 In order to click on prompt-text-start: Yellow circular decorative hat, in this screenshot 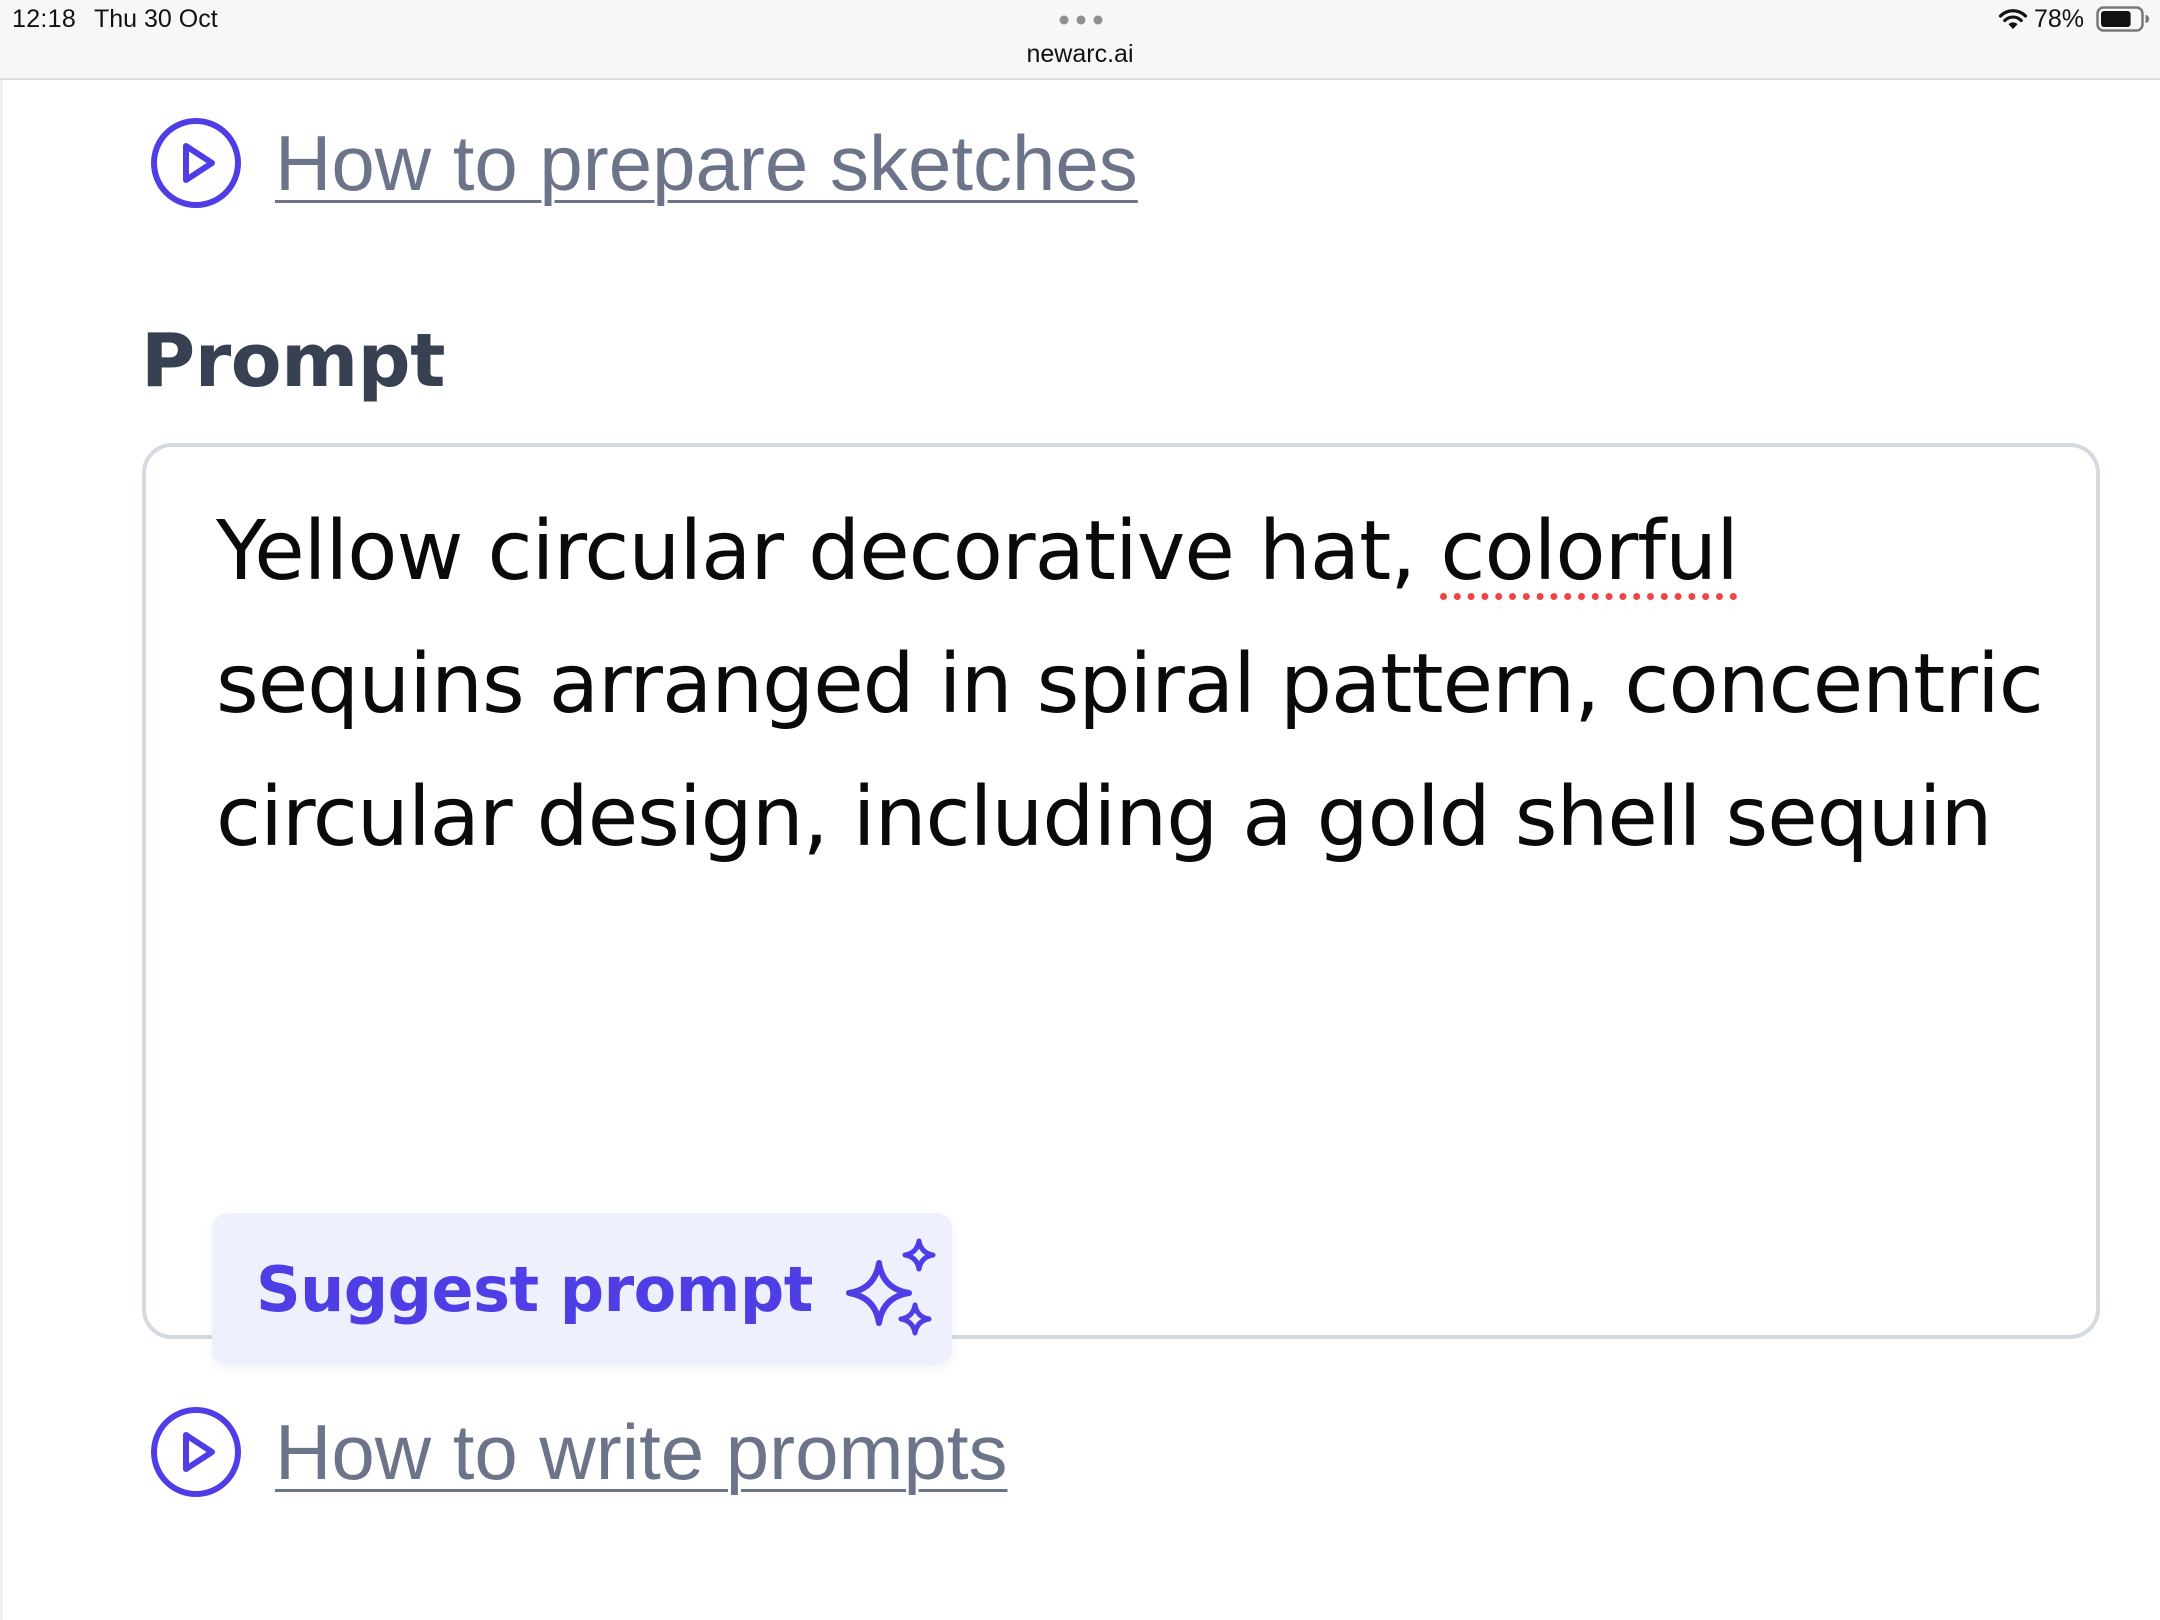, I will do `click(828, 551)`.